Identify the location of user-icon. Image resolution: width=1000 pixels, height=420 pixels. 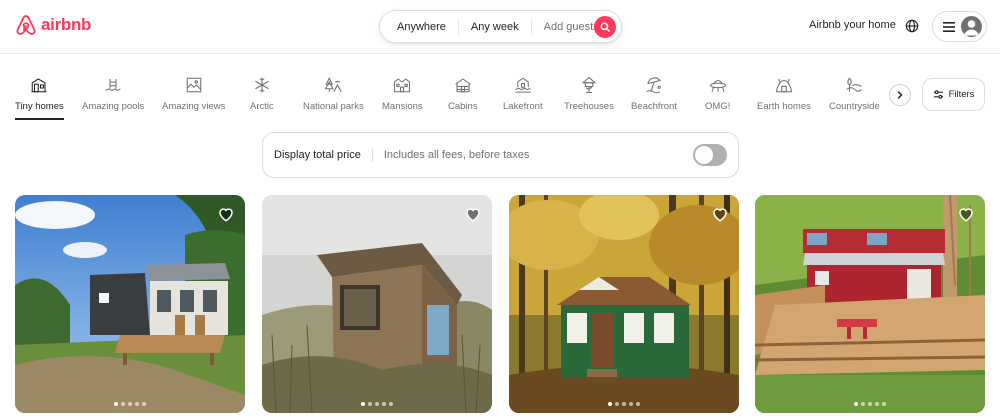
(971, 28).